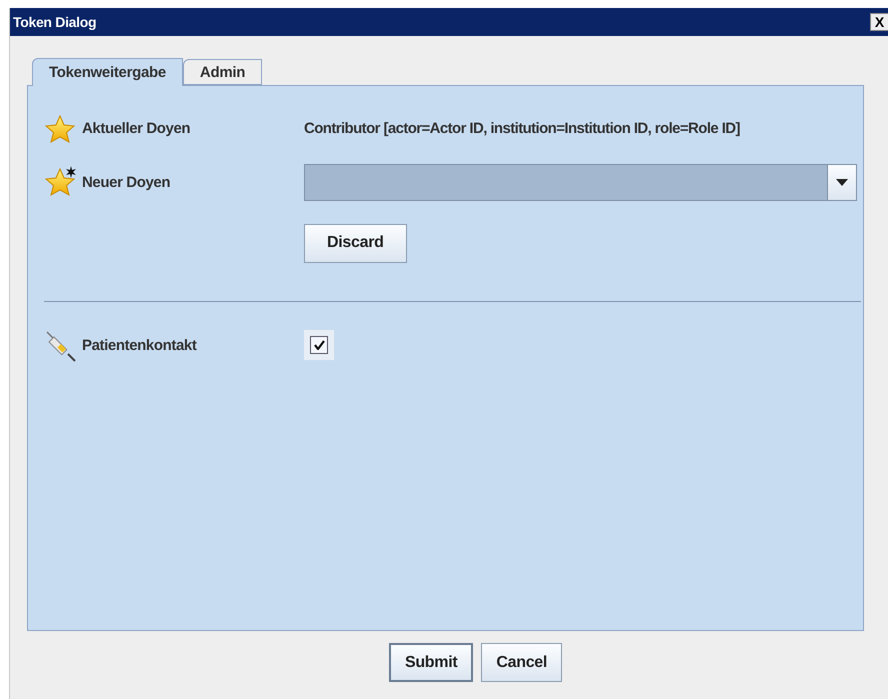  What do you see at coordinates (355, 243) in the screenshot?
I see `discard-button: Discard` at bounding box center [355, 243].